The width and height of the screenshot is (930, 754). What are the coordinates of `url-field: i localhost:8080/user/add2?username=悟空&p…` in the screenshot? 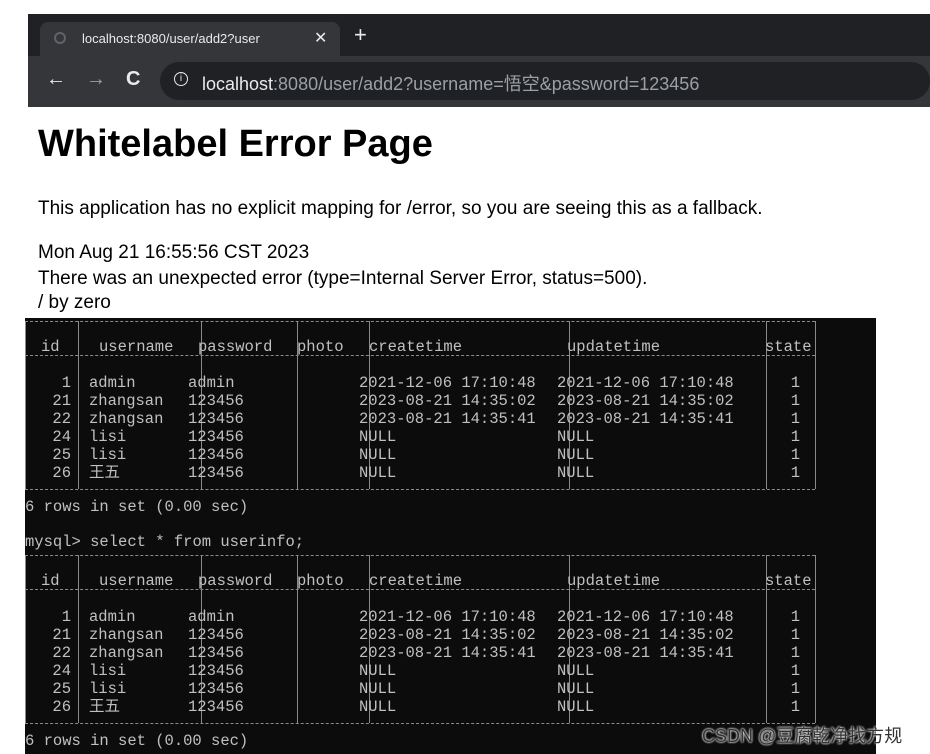 It's located at (545, 81).